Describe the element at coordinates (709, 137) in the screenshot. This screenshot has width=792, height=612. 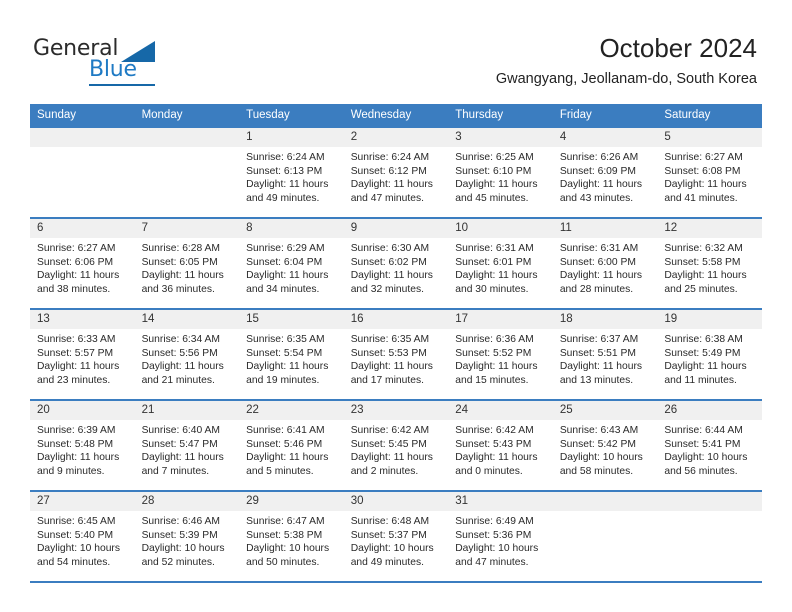
I see `day-number: 5` at that location.